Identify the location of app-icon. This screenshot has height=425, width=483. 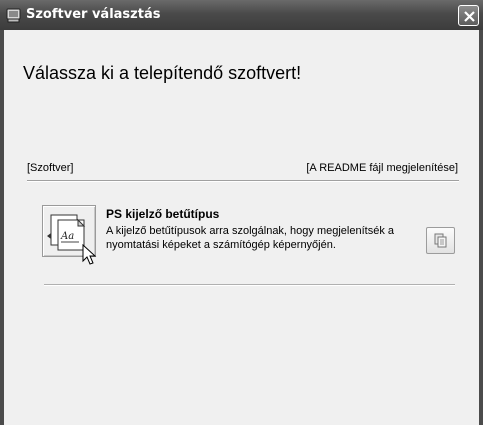
(14, 15).